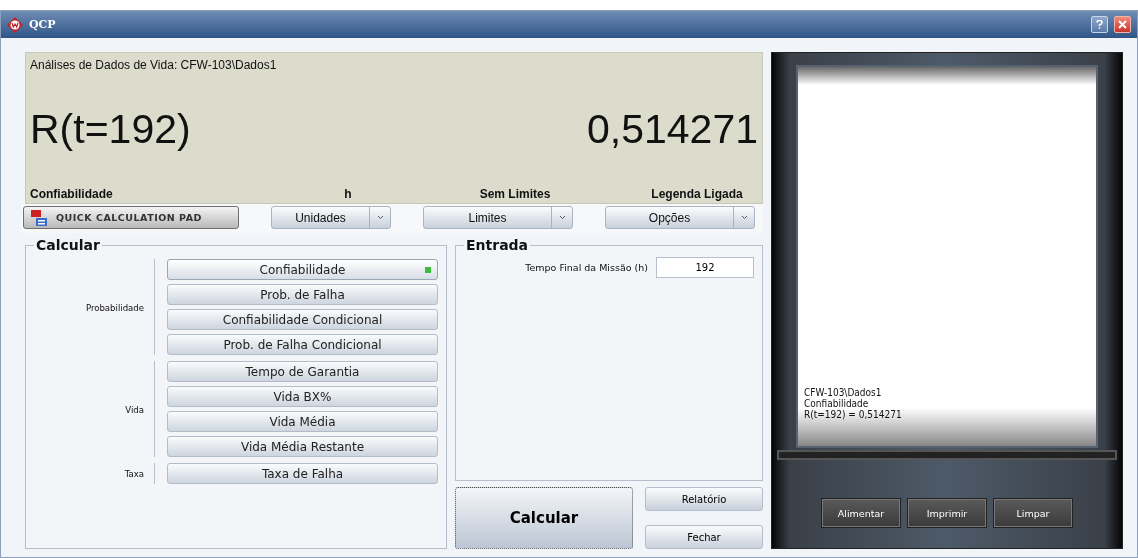  I want to click on printout-line: CFW-103\Dados1, so click(843, 392).